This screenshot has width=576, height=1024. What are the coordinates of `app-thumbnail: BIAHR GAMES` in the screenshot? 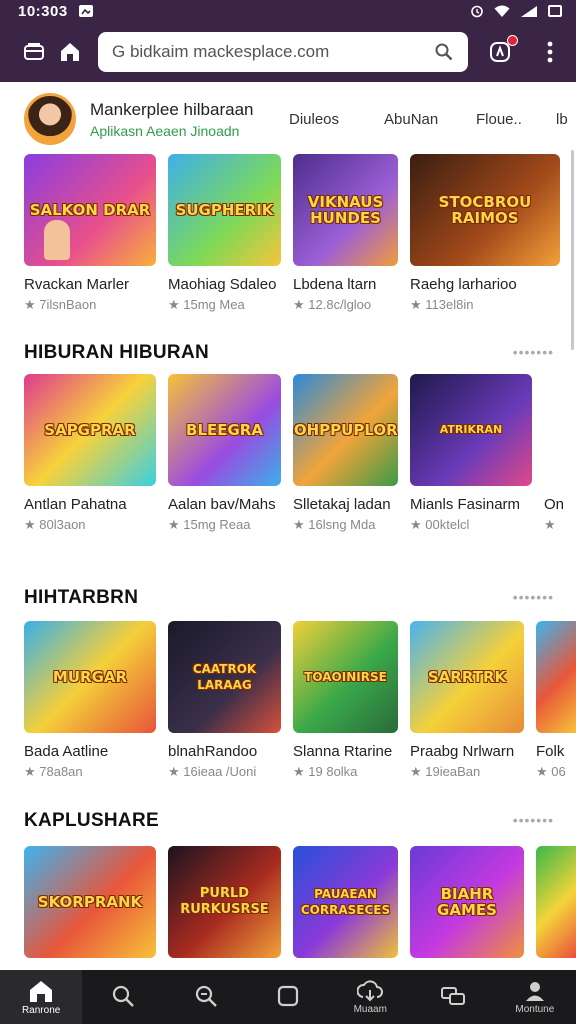 It's located at (467, 902).